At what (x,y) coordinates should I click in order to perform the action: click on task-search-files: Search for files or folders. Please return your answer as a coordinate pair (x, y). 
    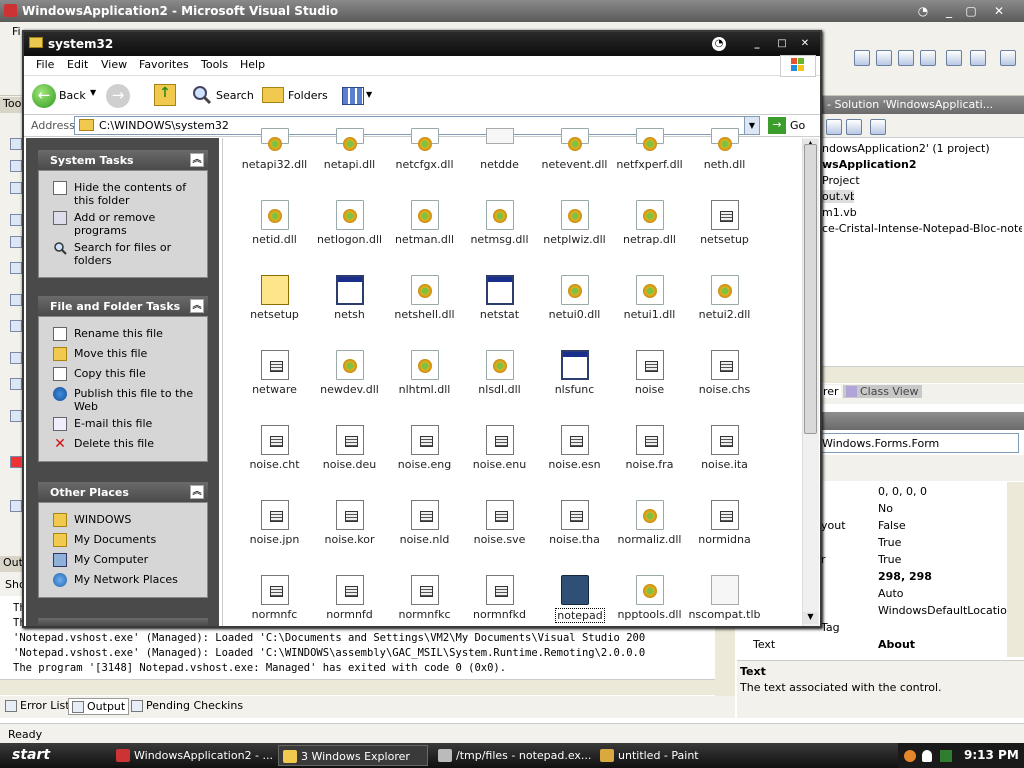
    Looking at the image, I should click on (139, 254).